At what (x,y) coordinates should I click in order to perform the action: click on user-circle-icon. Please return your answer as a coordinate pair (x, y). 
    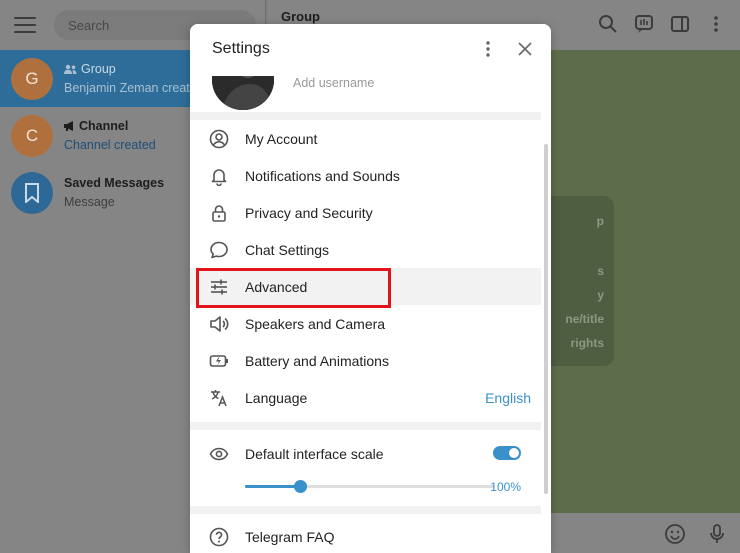
    Looking at the image, I should click on (219, 139).